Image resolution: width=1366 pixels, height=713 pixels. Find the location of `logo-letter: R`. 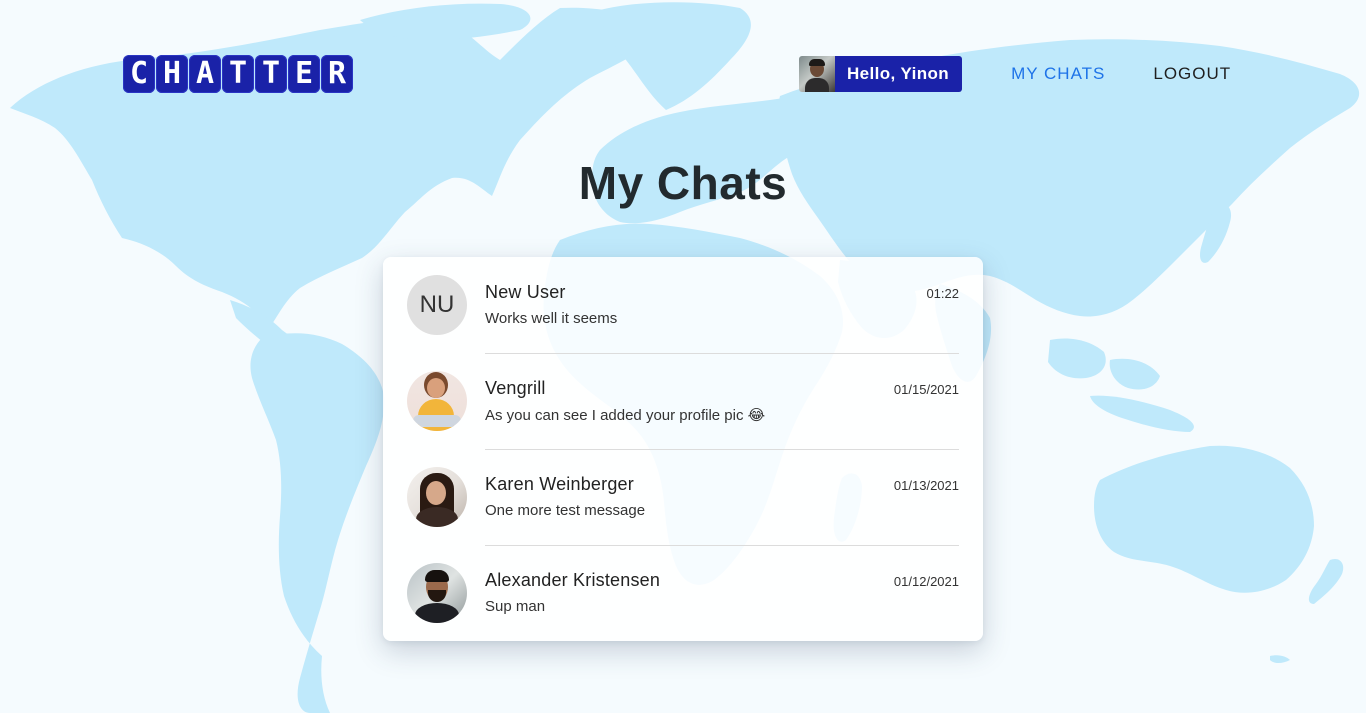

logo-letter: R is located at coordinates (337, 74).